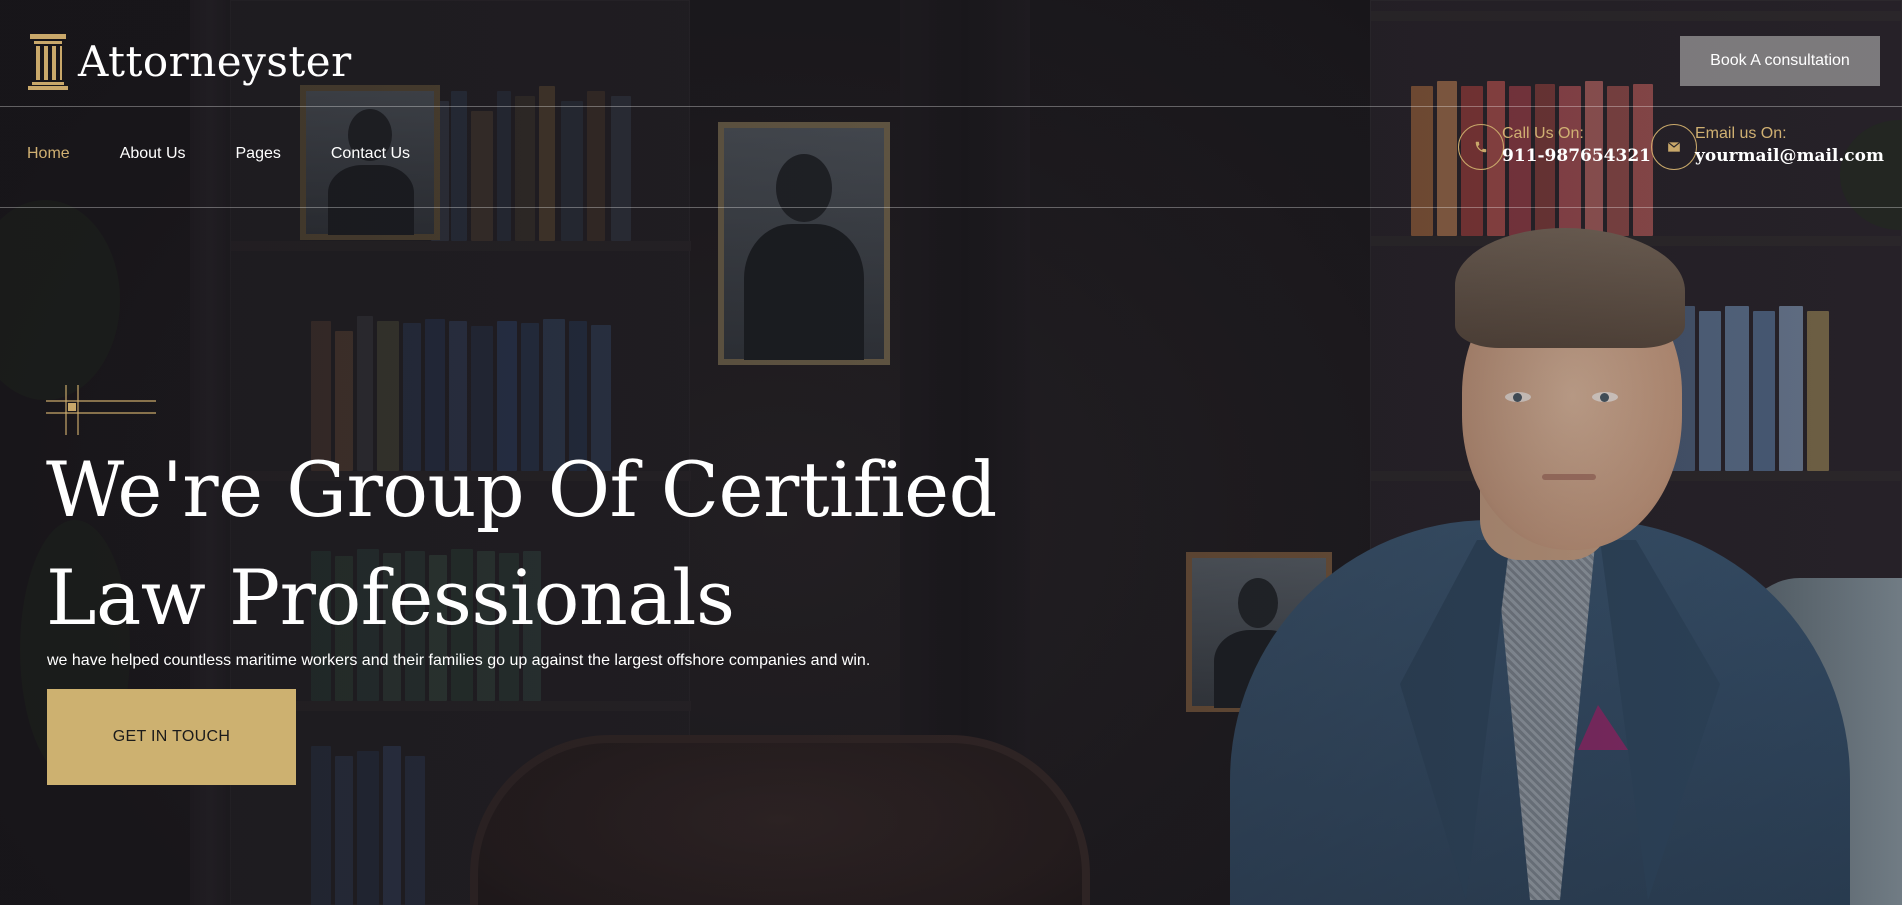 This screenshot has width=1902, height=905. I want to click on contact-email: Email us On: yourmail@mail.com, so click(1767, 147).